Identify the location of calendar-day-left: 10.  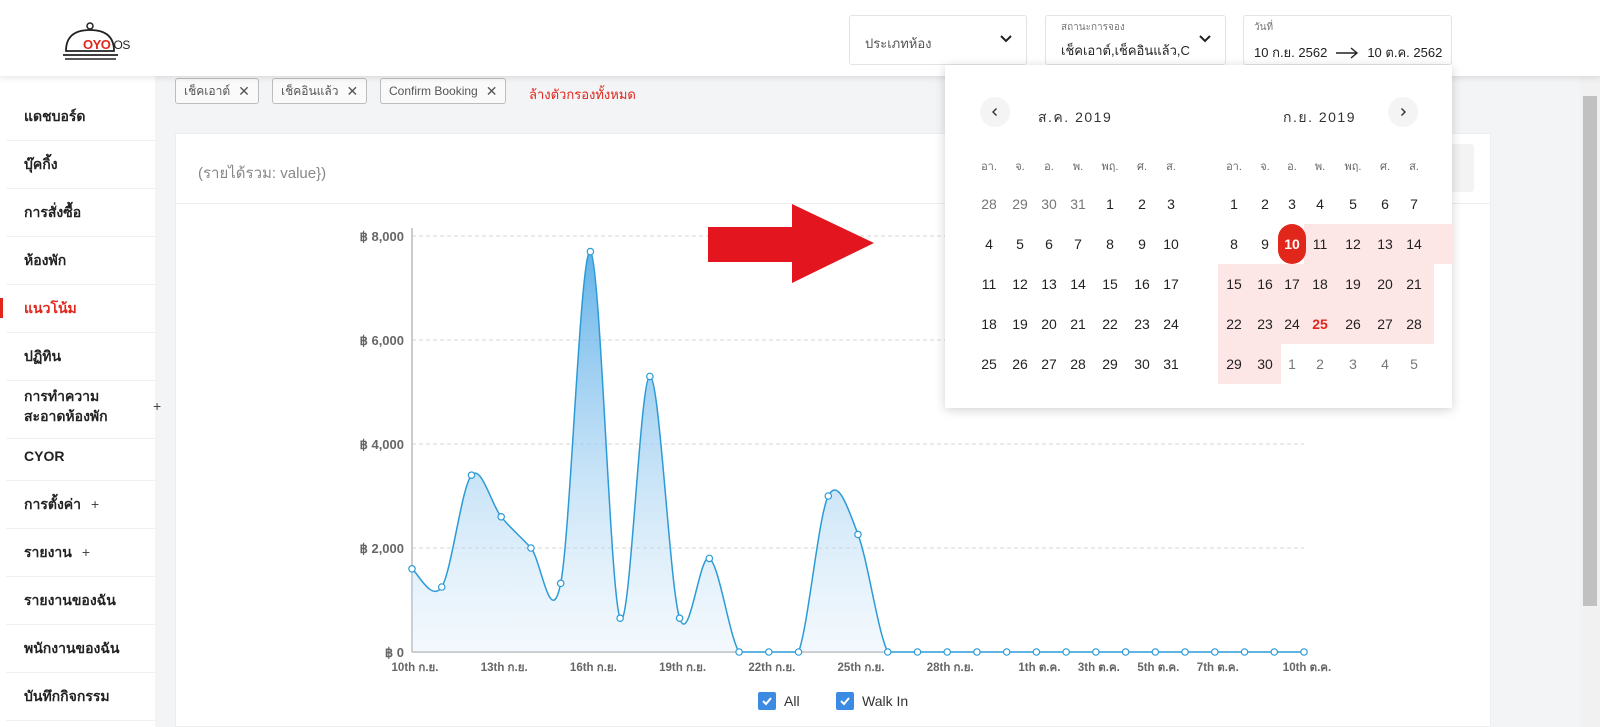
(1171, 244).